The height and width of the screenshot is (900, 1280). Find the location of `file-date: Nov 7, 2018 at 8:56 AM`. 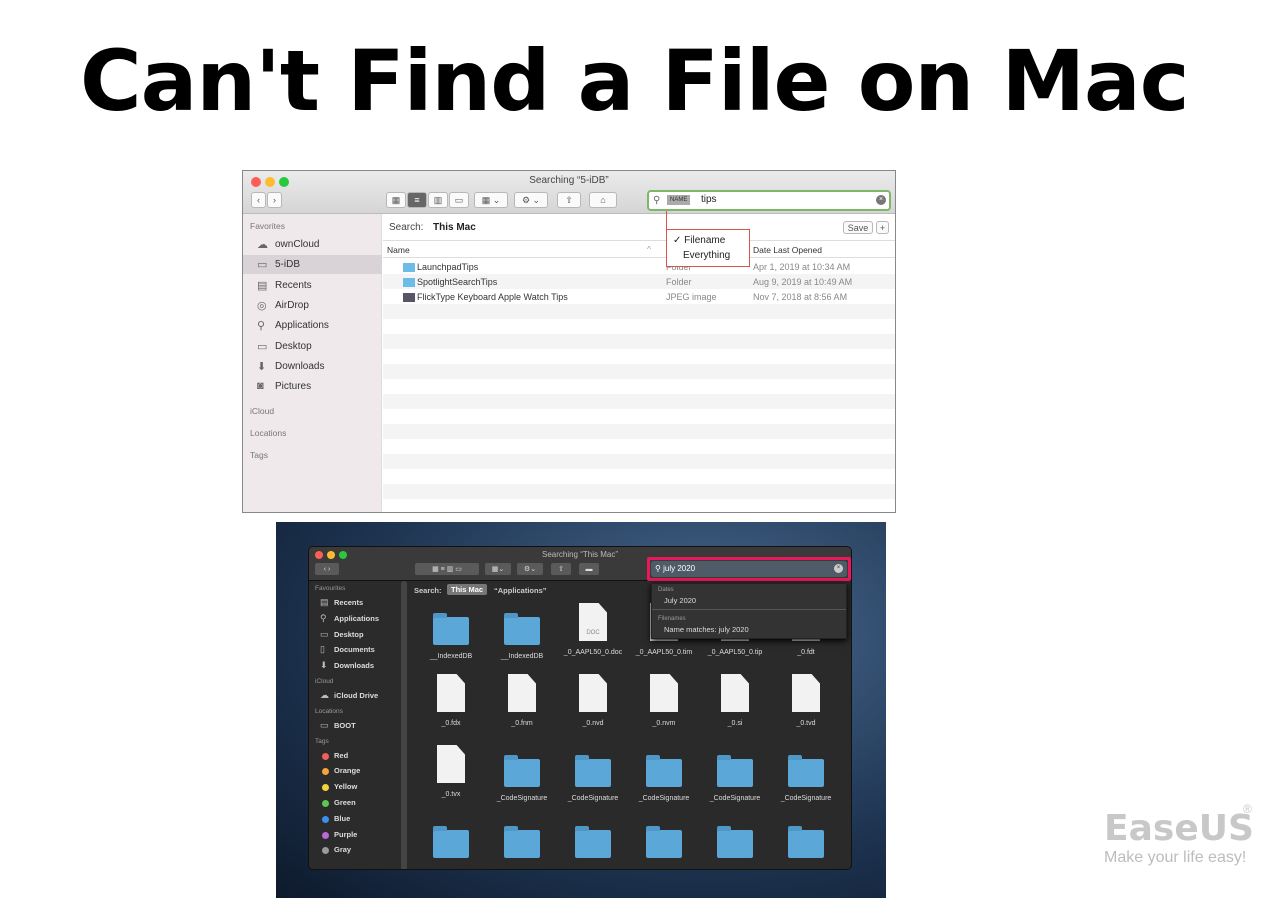

file-date: Nov 7, 2018 at 8:56 AM is located at coordinates (800, 297).